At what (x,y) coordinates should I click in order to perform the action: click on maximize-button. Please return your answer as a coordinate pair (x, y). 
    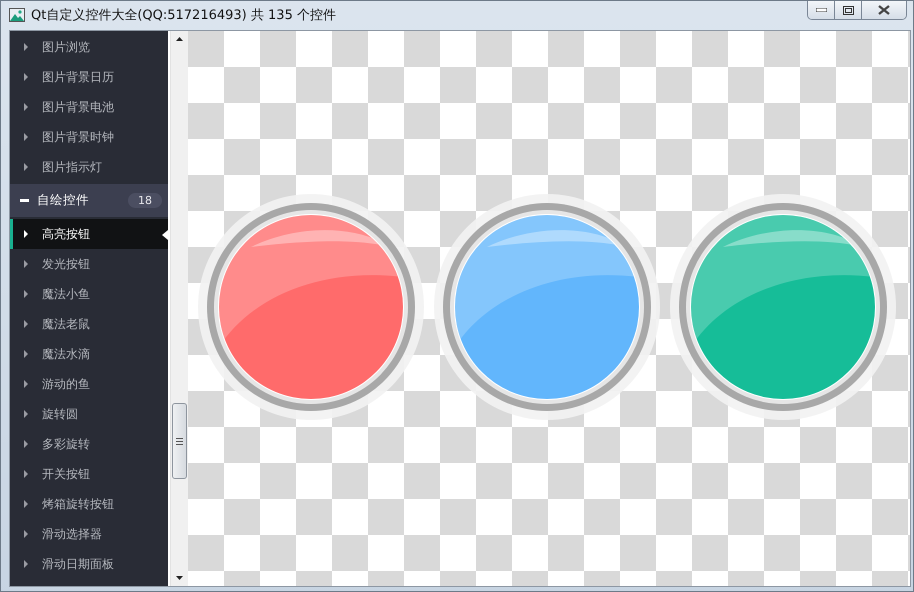
    Looking at the image, I should click on (848, 10).